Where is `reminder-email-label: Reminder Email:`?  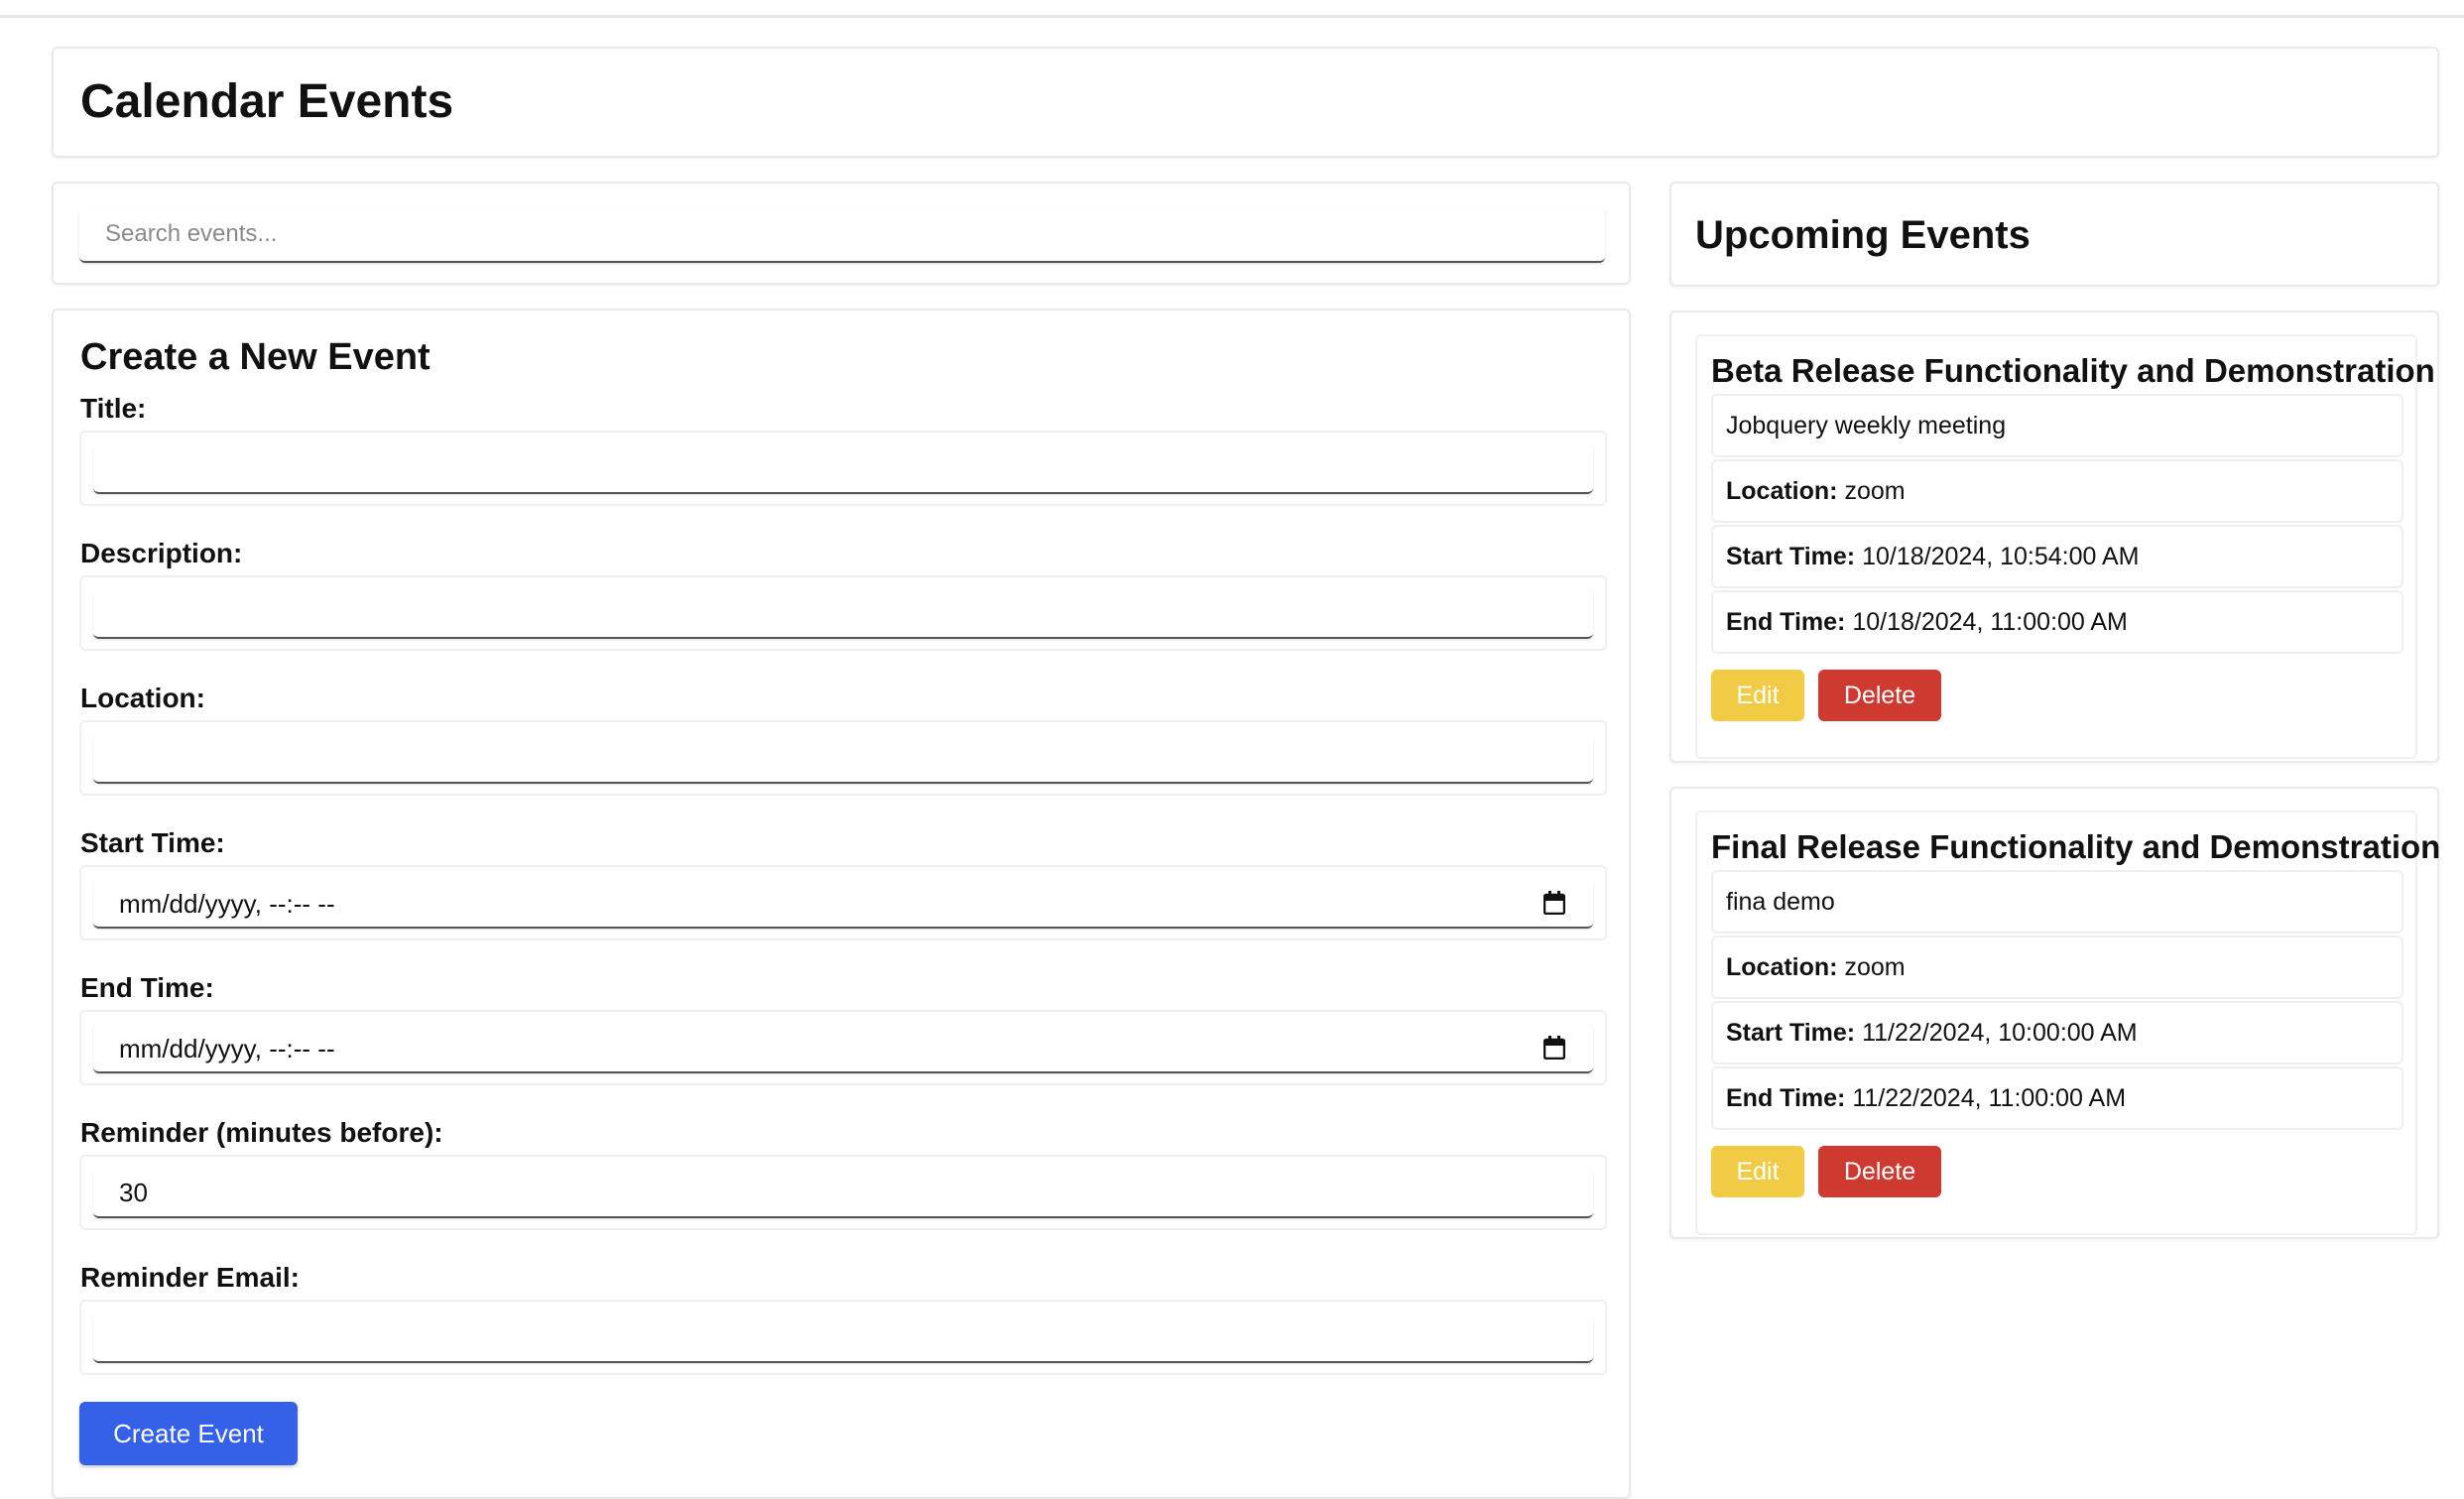
reminder-email-label: Reminder Email: is located at coordinates (190, 1277).